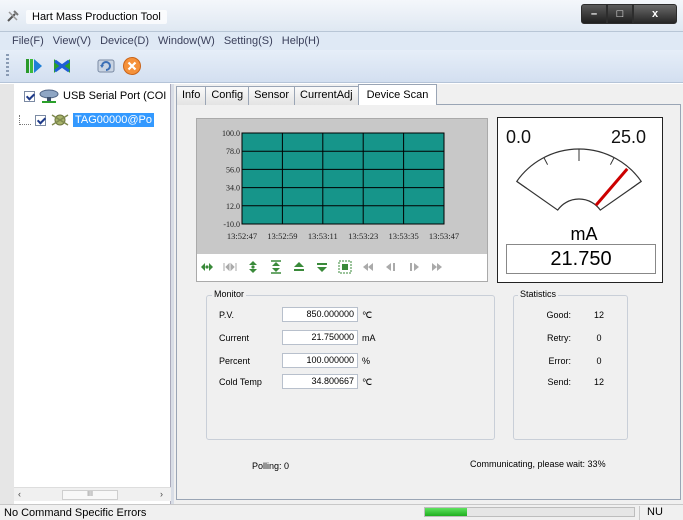  What do you see at coordinates (132, 66) in the screenshot?
I see `stop-icon` at bounding box center [132, 66].